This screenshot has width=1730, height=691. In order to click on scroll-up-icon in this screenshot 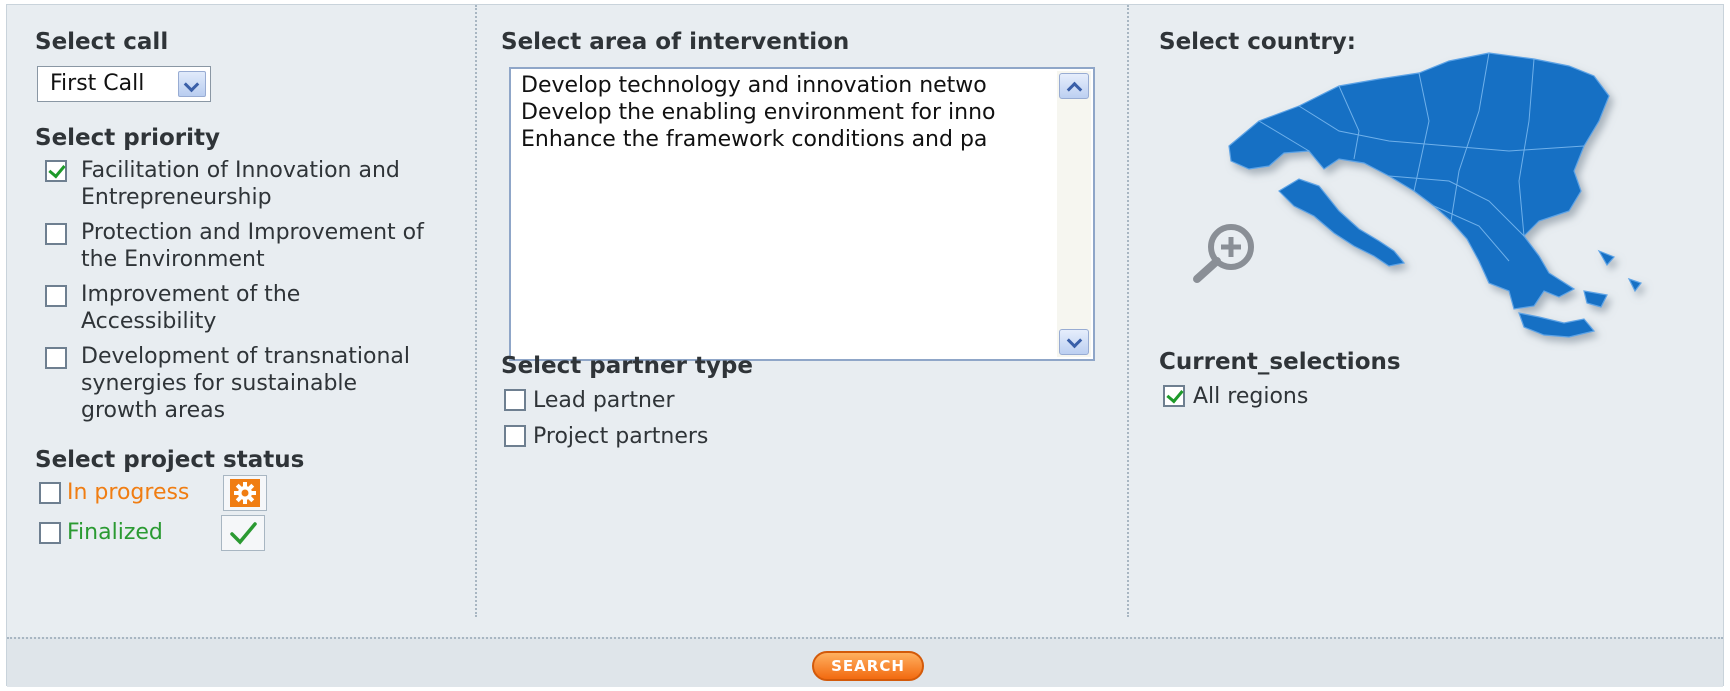, I will do `click(1074, 86)`.